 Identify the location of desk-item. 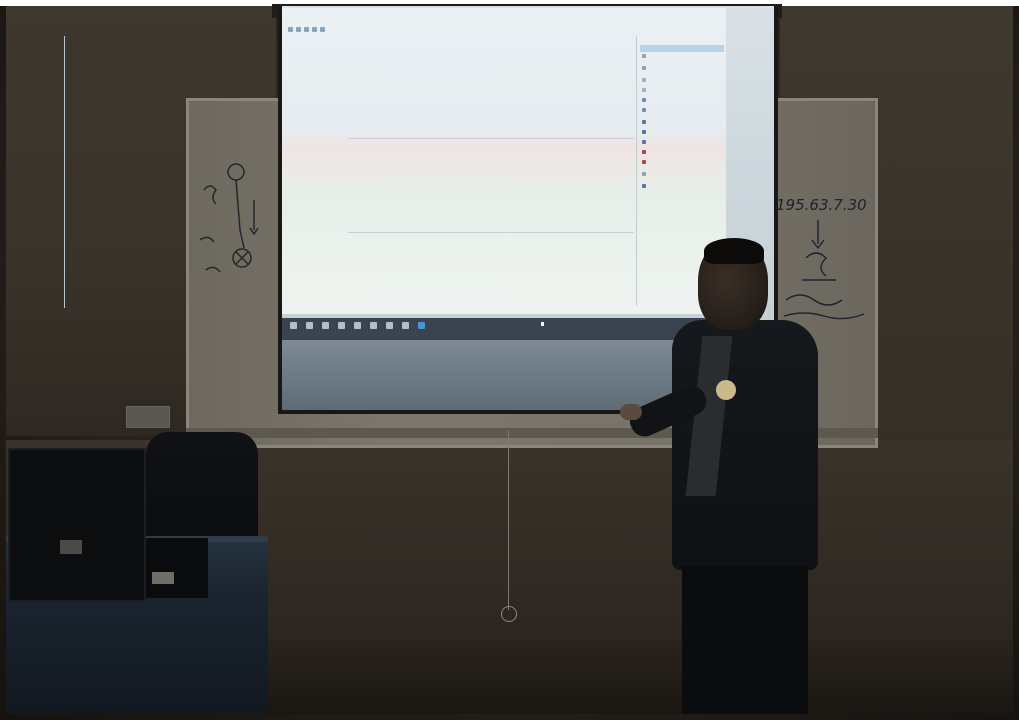
(71, 547).